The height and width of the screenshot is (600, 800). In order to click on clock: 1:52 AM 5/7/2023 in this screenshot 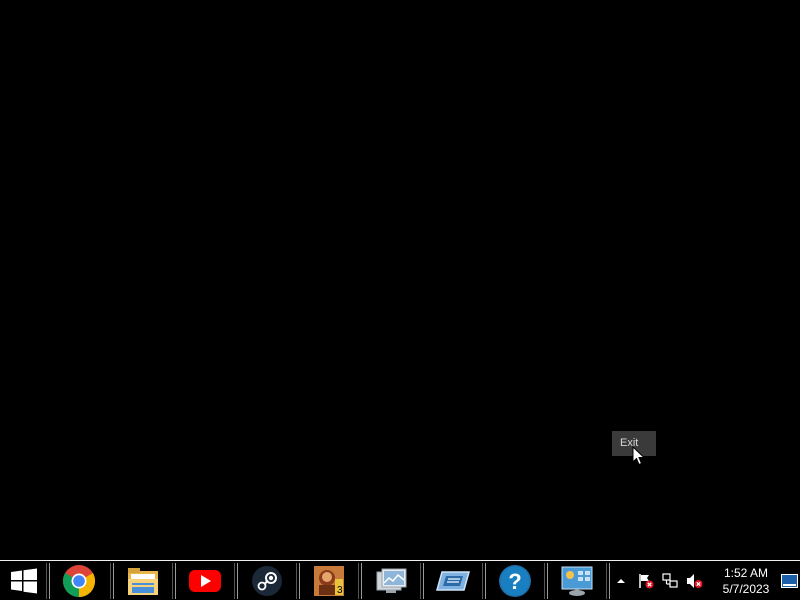, I will do `click(746, 581)`.